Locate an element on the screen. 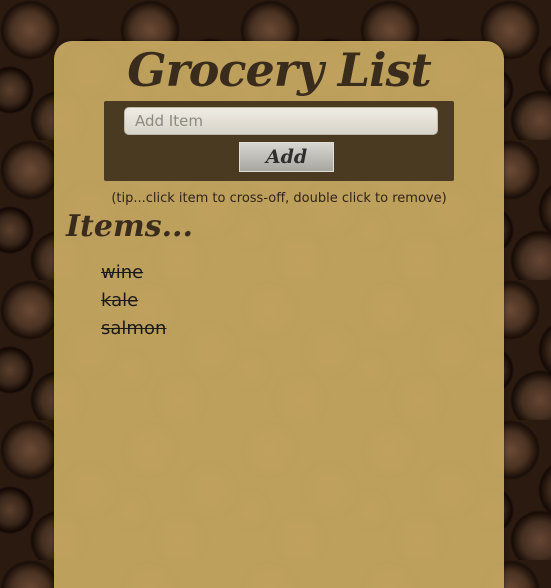  page-title: Grocery List is located at coordinates (279, 70).